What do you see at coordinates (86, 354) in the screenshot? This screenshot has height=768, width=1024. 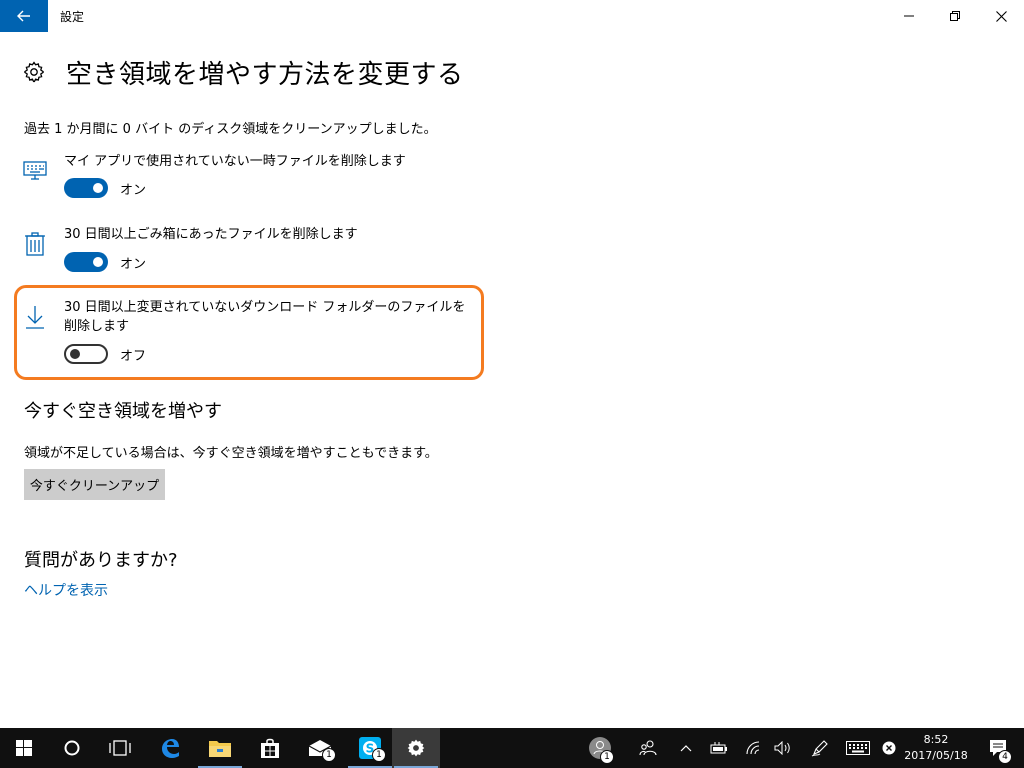 I see `downloads-folder-toggle` at bounding box center [86, 354].